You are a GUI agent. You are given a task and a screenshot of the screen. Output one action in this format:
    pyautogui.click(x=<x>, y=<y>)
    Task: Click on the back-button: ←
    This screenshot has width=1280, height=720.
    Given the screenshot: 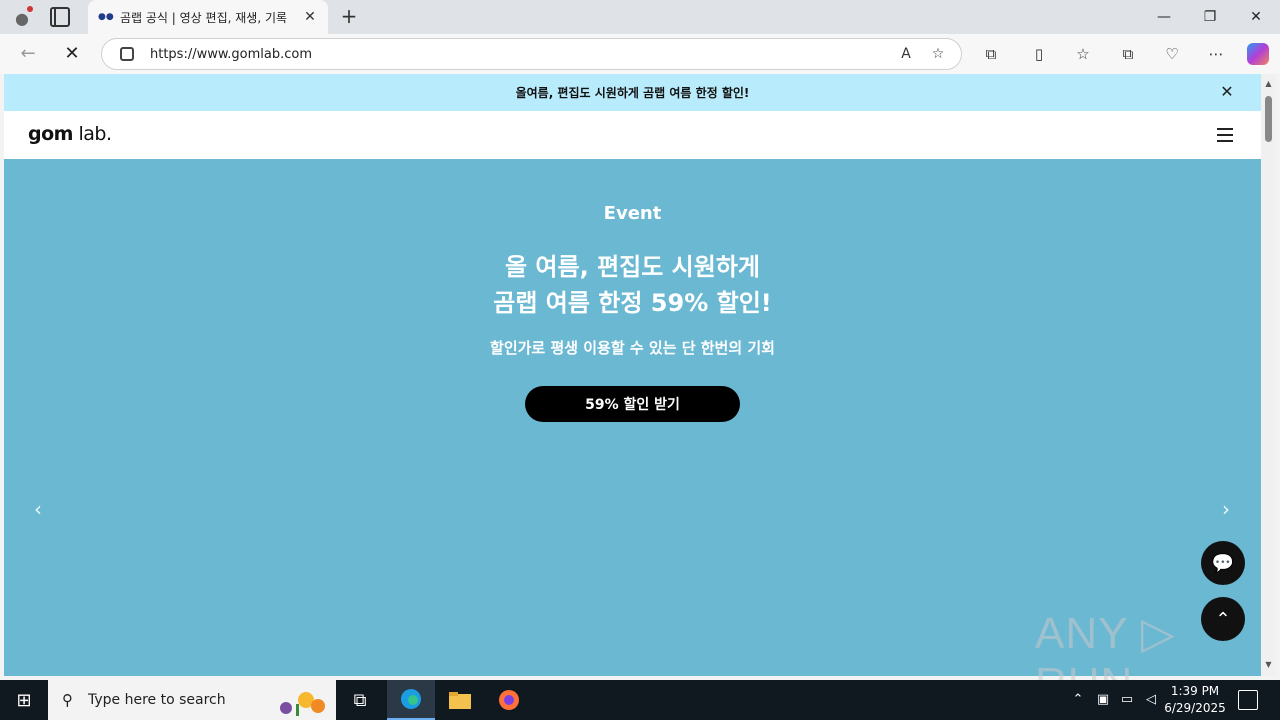 What is the action you would take?
    pyautogui.click(x=28, y=54)
    